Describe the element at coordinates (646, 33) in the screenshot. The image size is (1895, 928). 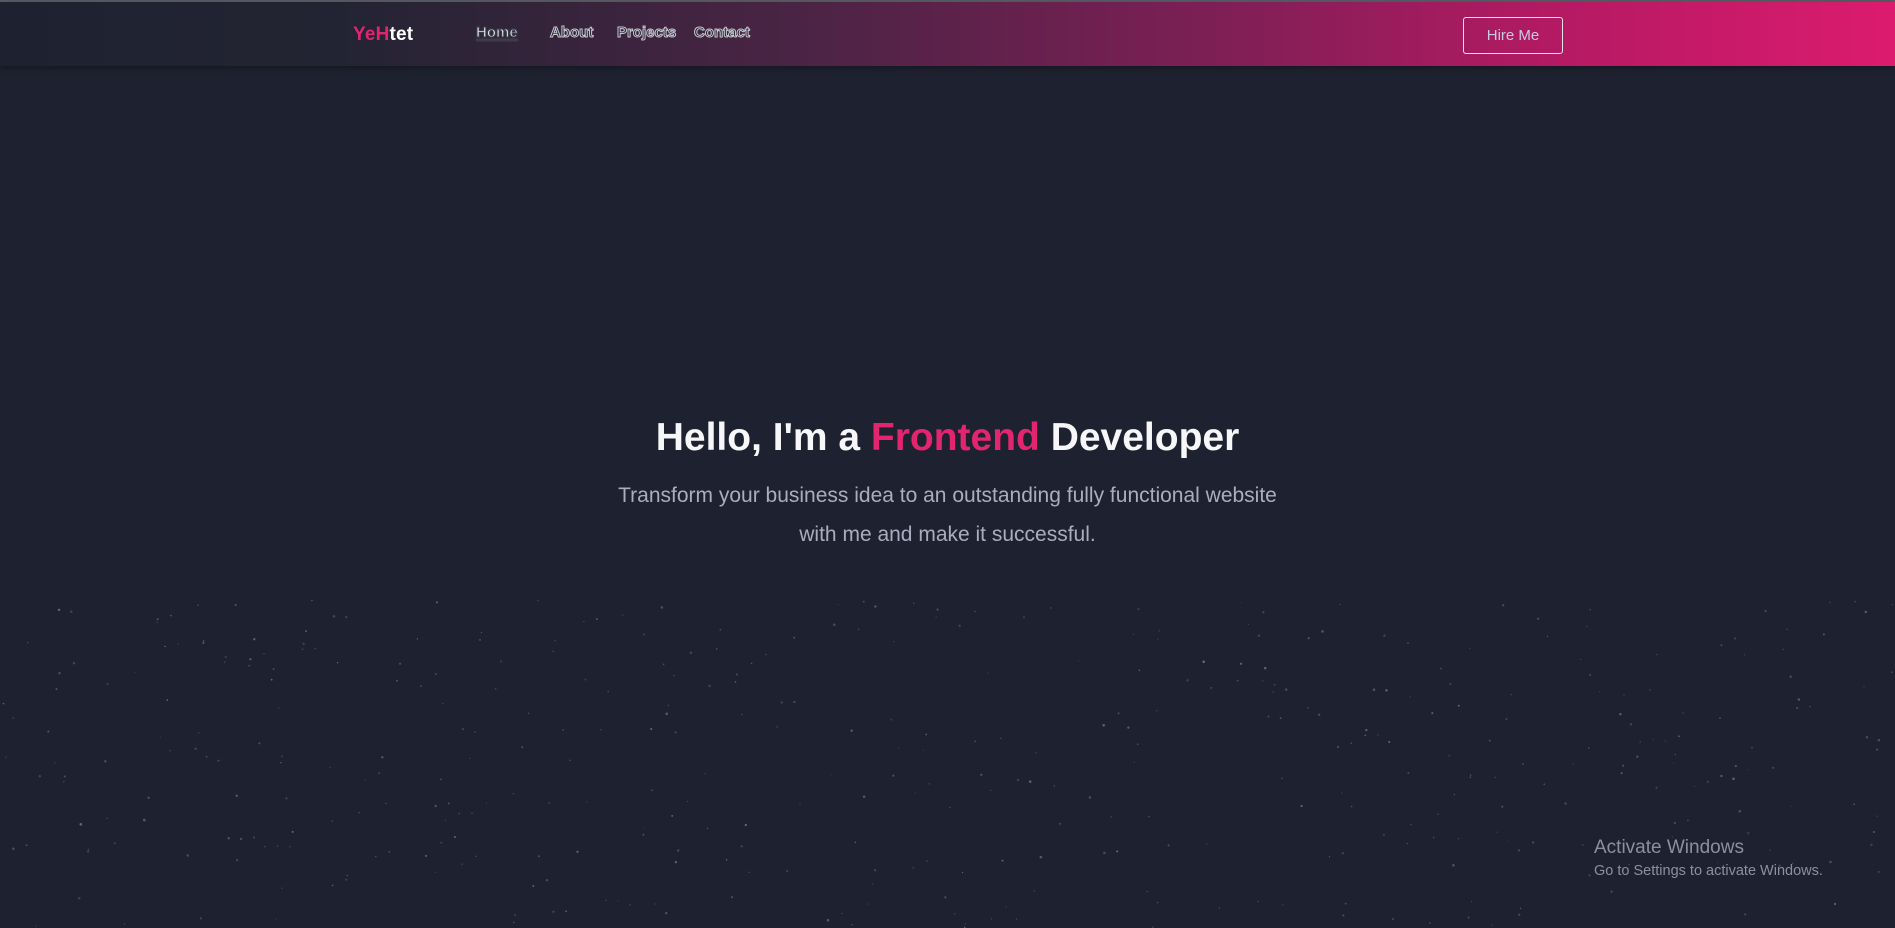
I see `nav-link-projects: Projects` at that location.